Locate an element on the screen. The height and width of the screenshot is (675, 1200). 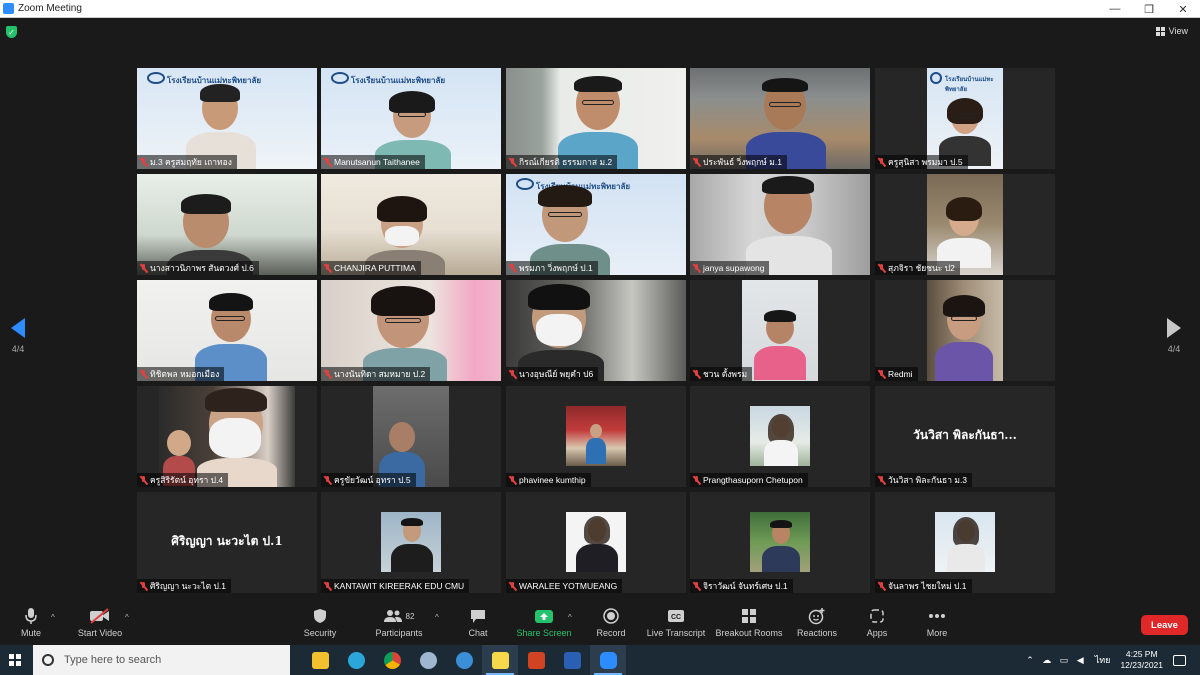
notification-center-icon is located at coordinates (1179, 660).